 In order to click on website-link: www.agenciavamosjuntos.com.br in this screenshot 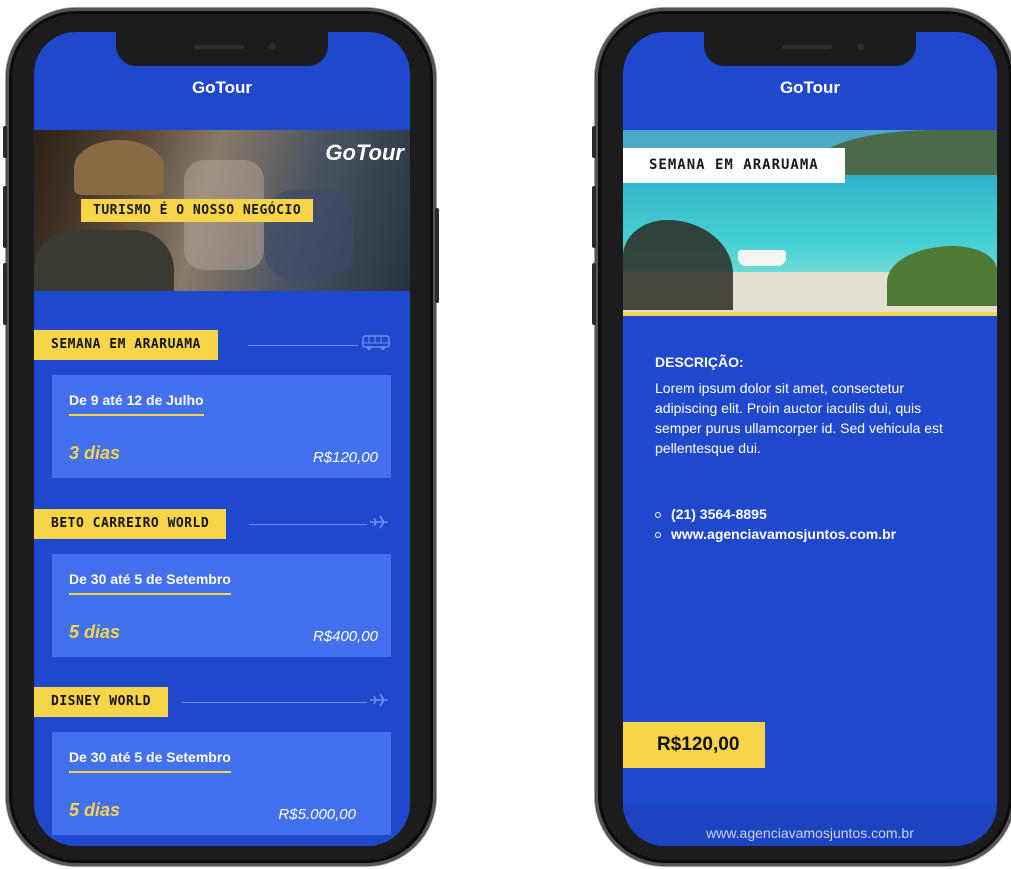, I will do `click(784, 534)`.